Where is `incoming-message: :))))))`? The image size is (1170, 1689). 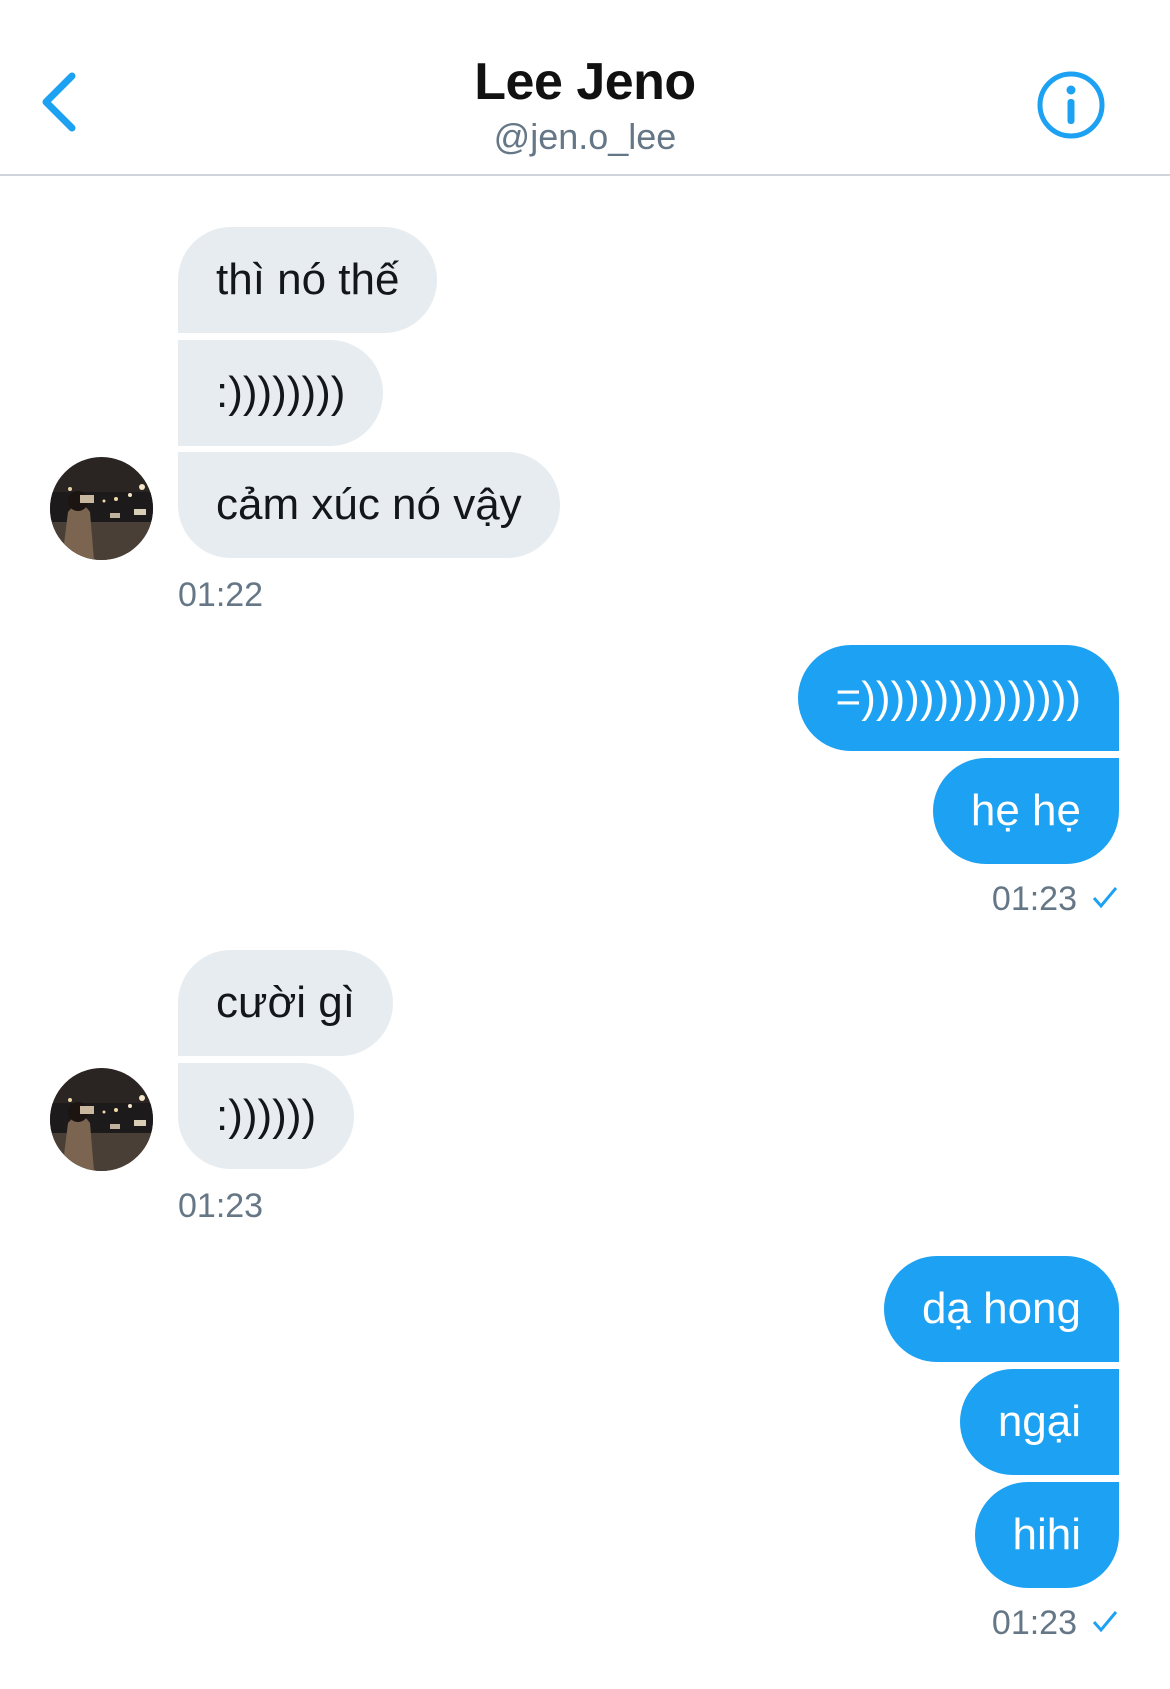 incoming-message: :)))))) is located at coordinates (266, 1116).